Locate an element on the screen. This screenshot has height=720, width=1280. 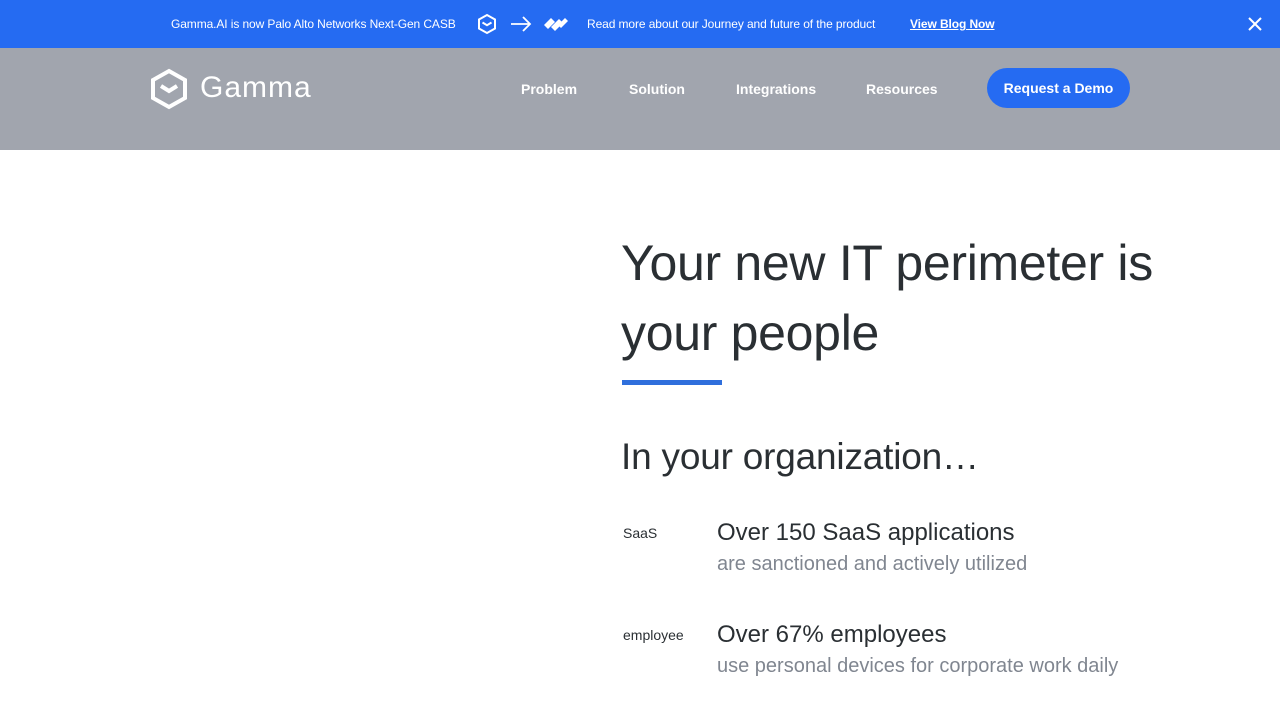
nav-integrations: Integrations is located at coordinates (776, 89).